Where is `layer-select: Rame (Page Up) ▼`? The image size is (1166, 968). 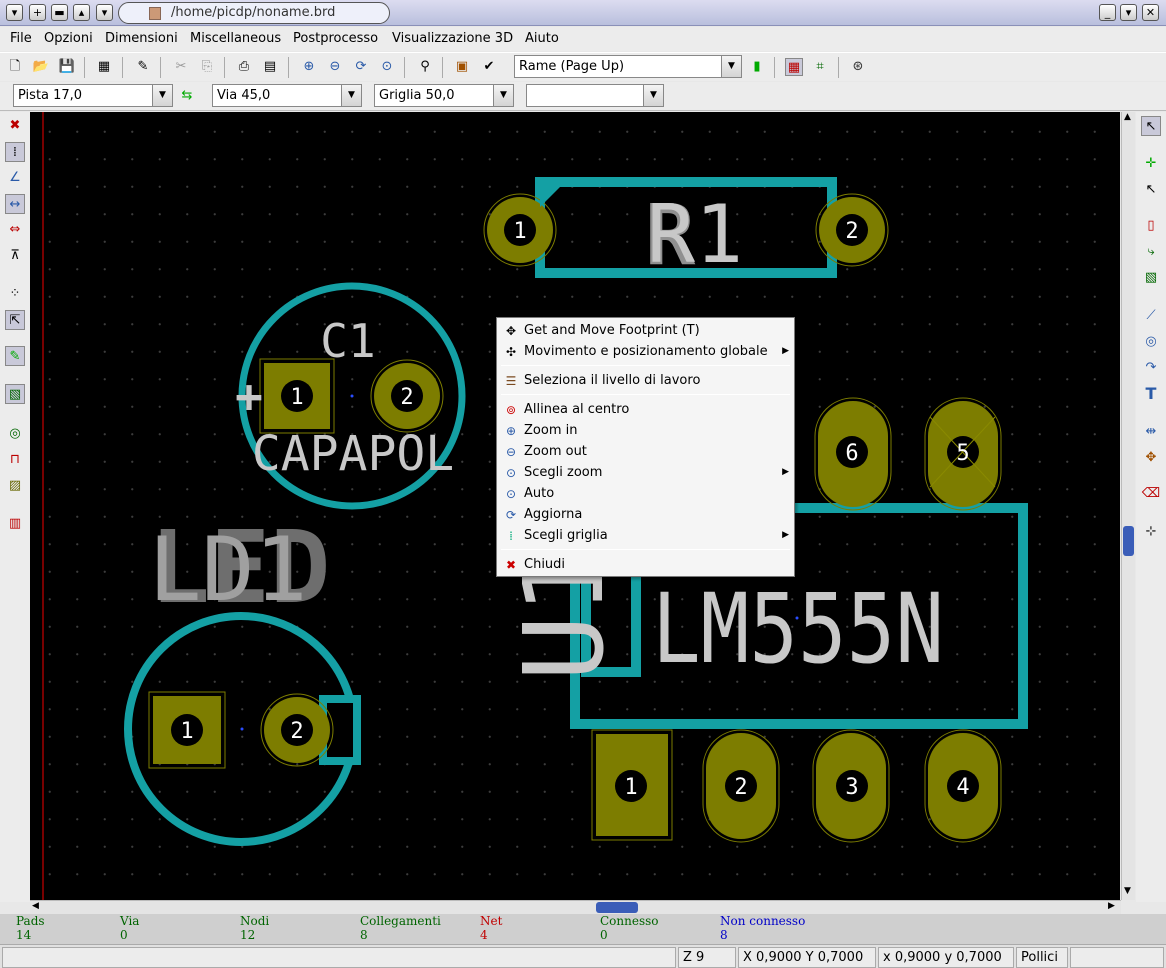
layer-select: Rame (Page Up) ▼ is located at coordinates (628, 66).